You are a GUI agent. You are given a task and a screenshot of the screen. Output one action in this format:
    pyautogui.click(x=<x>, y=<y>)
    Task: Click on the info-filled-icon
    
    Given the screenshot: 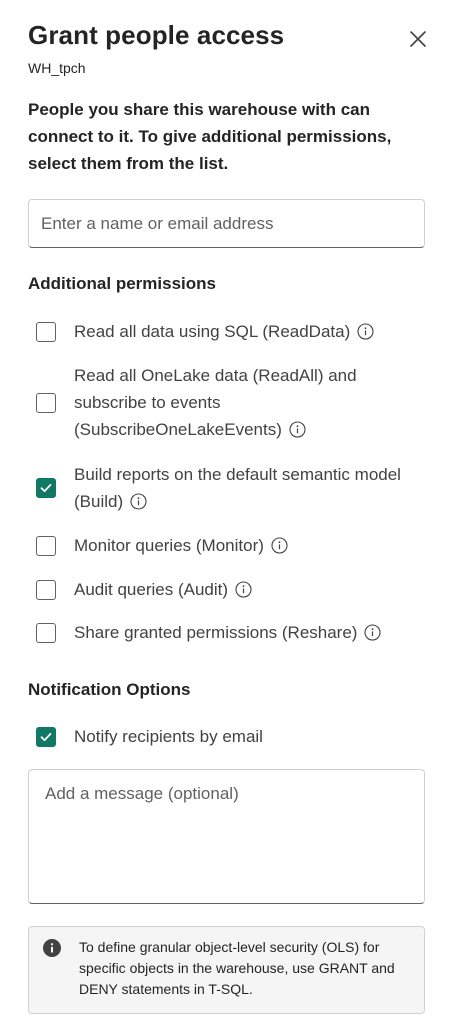 What is the action you would take?
    pyautogui.click(x=52, y=948)
    